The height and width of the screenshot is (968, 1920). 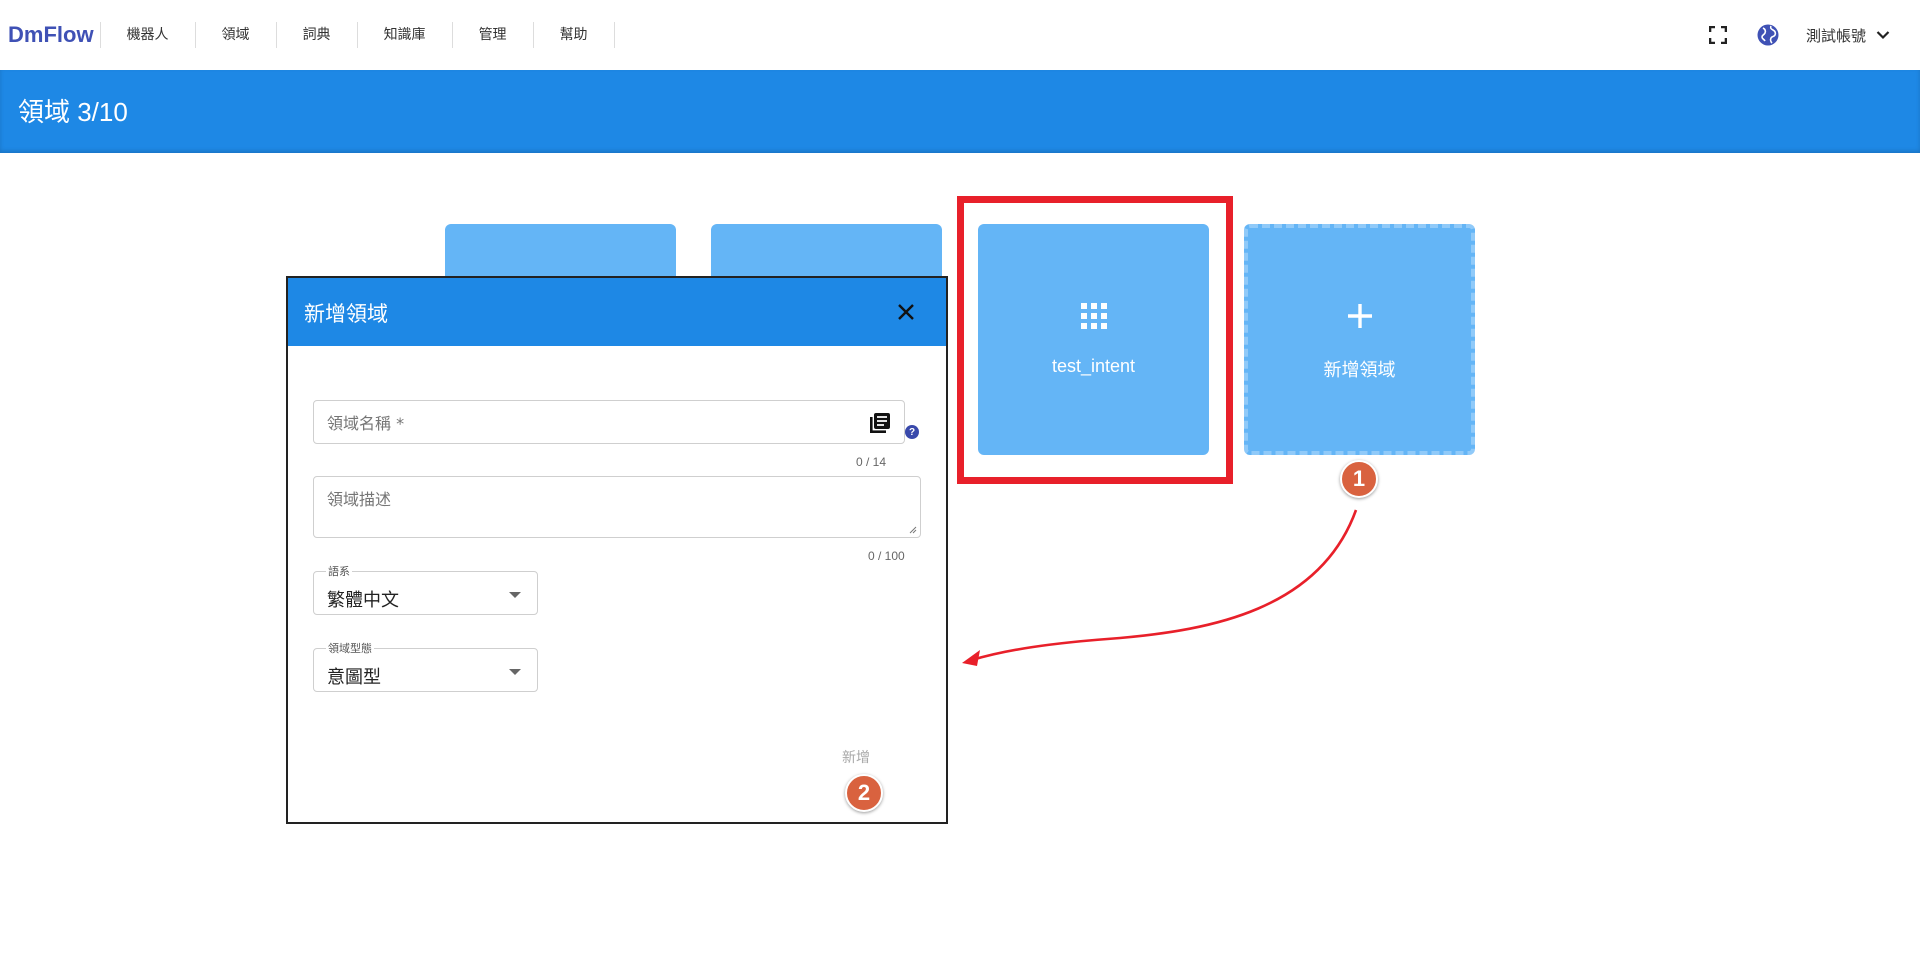 I want to click on language-select: 語系 繁體中文, so click(x=425, y=589).